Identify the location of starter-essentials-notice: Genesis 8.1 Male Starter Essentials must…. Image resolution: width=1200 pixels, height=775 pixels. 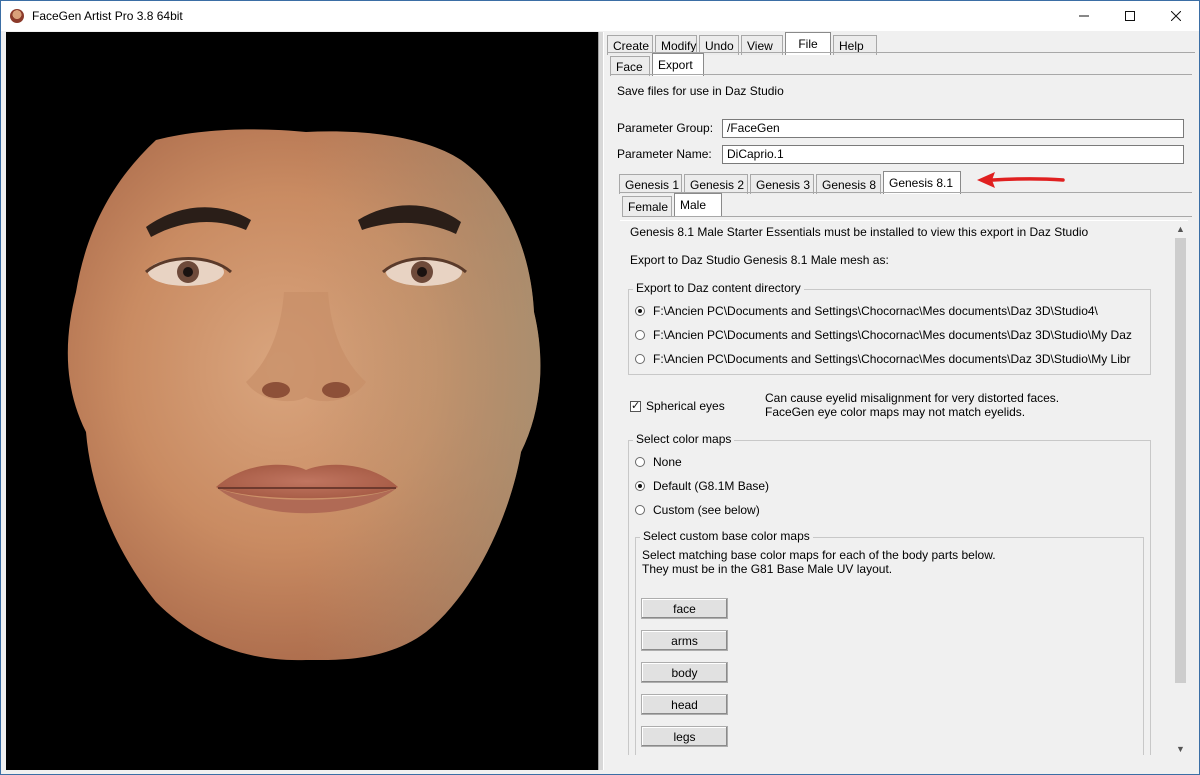
(859, 232).